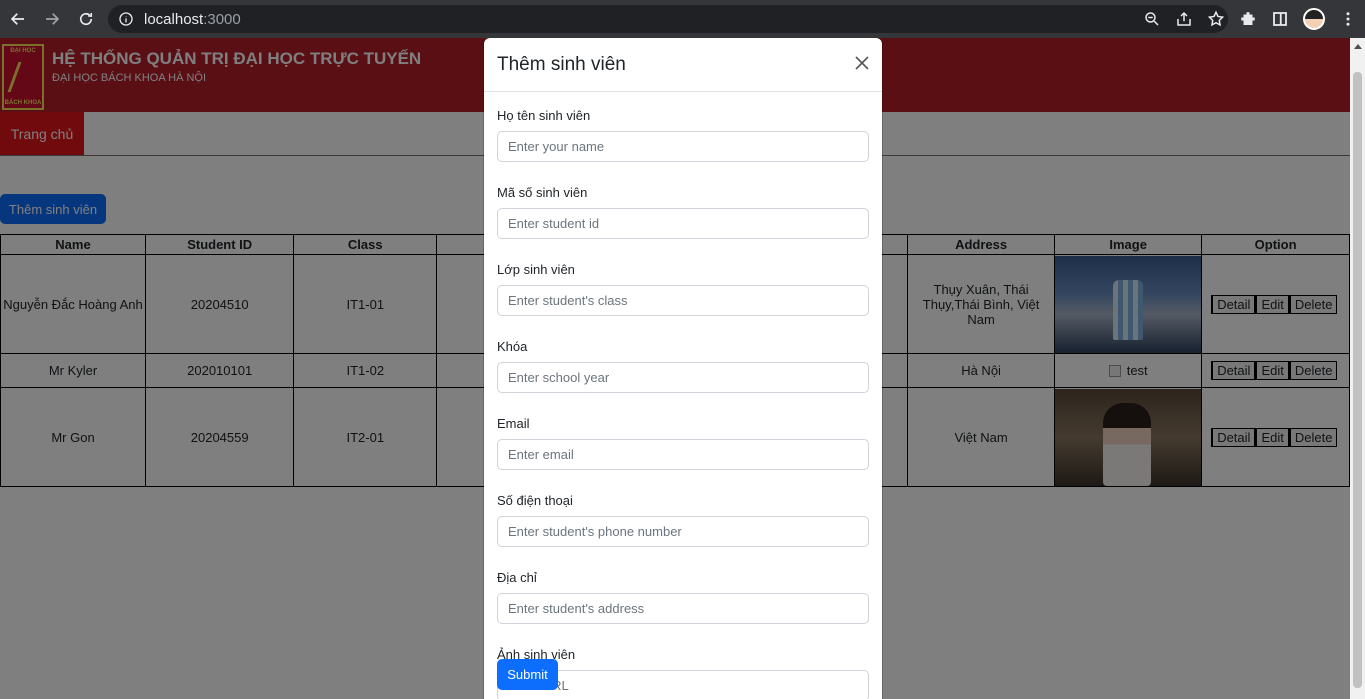  Describe the element at coordinates (683, 65) in the screenshot. I see `modal-header: Thêm sinh viên` at that location.